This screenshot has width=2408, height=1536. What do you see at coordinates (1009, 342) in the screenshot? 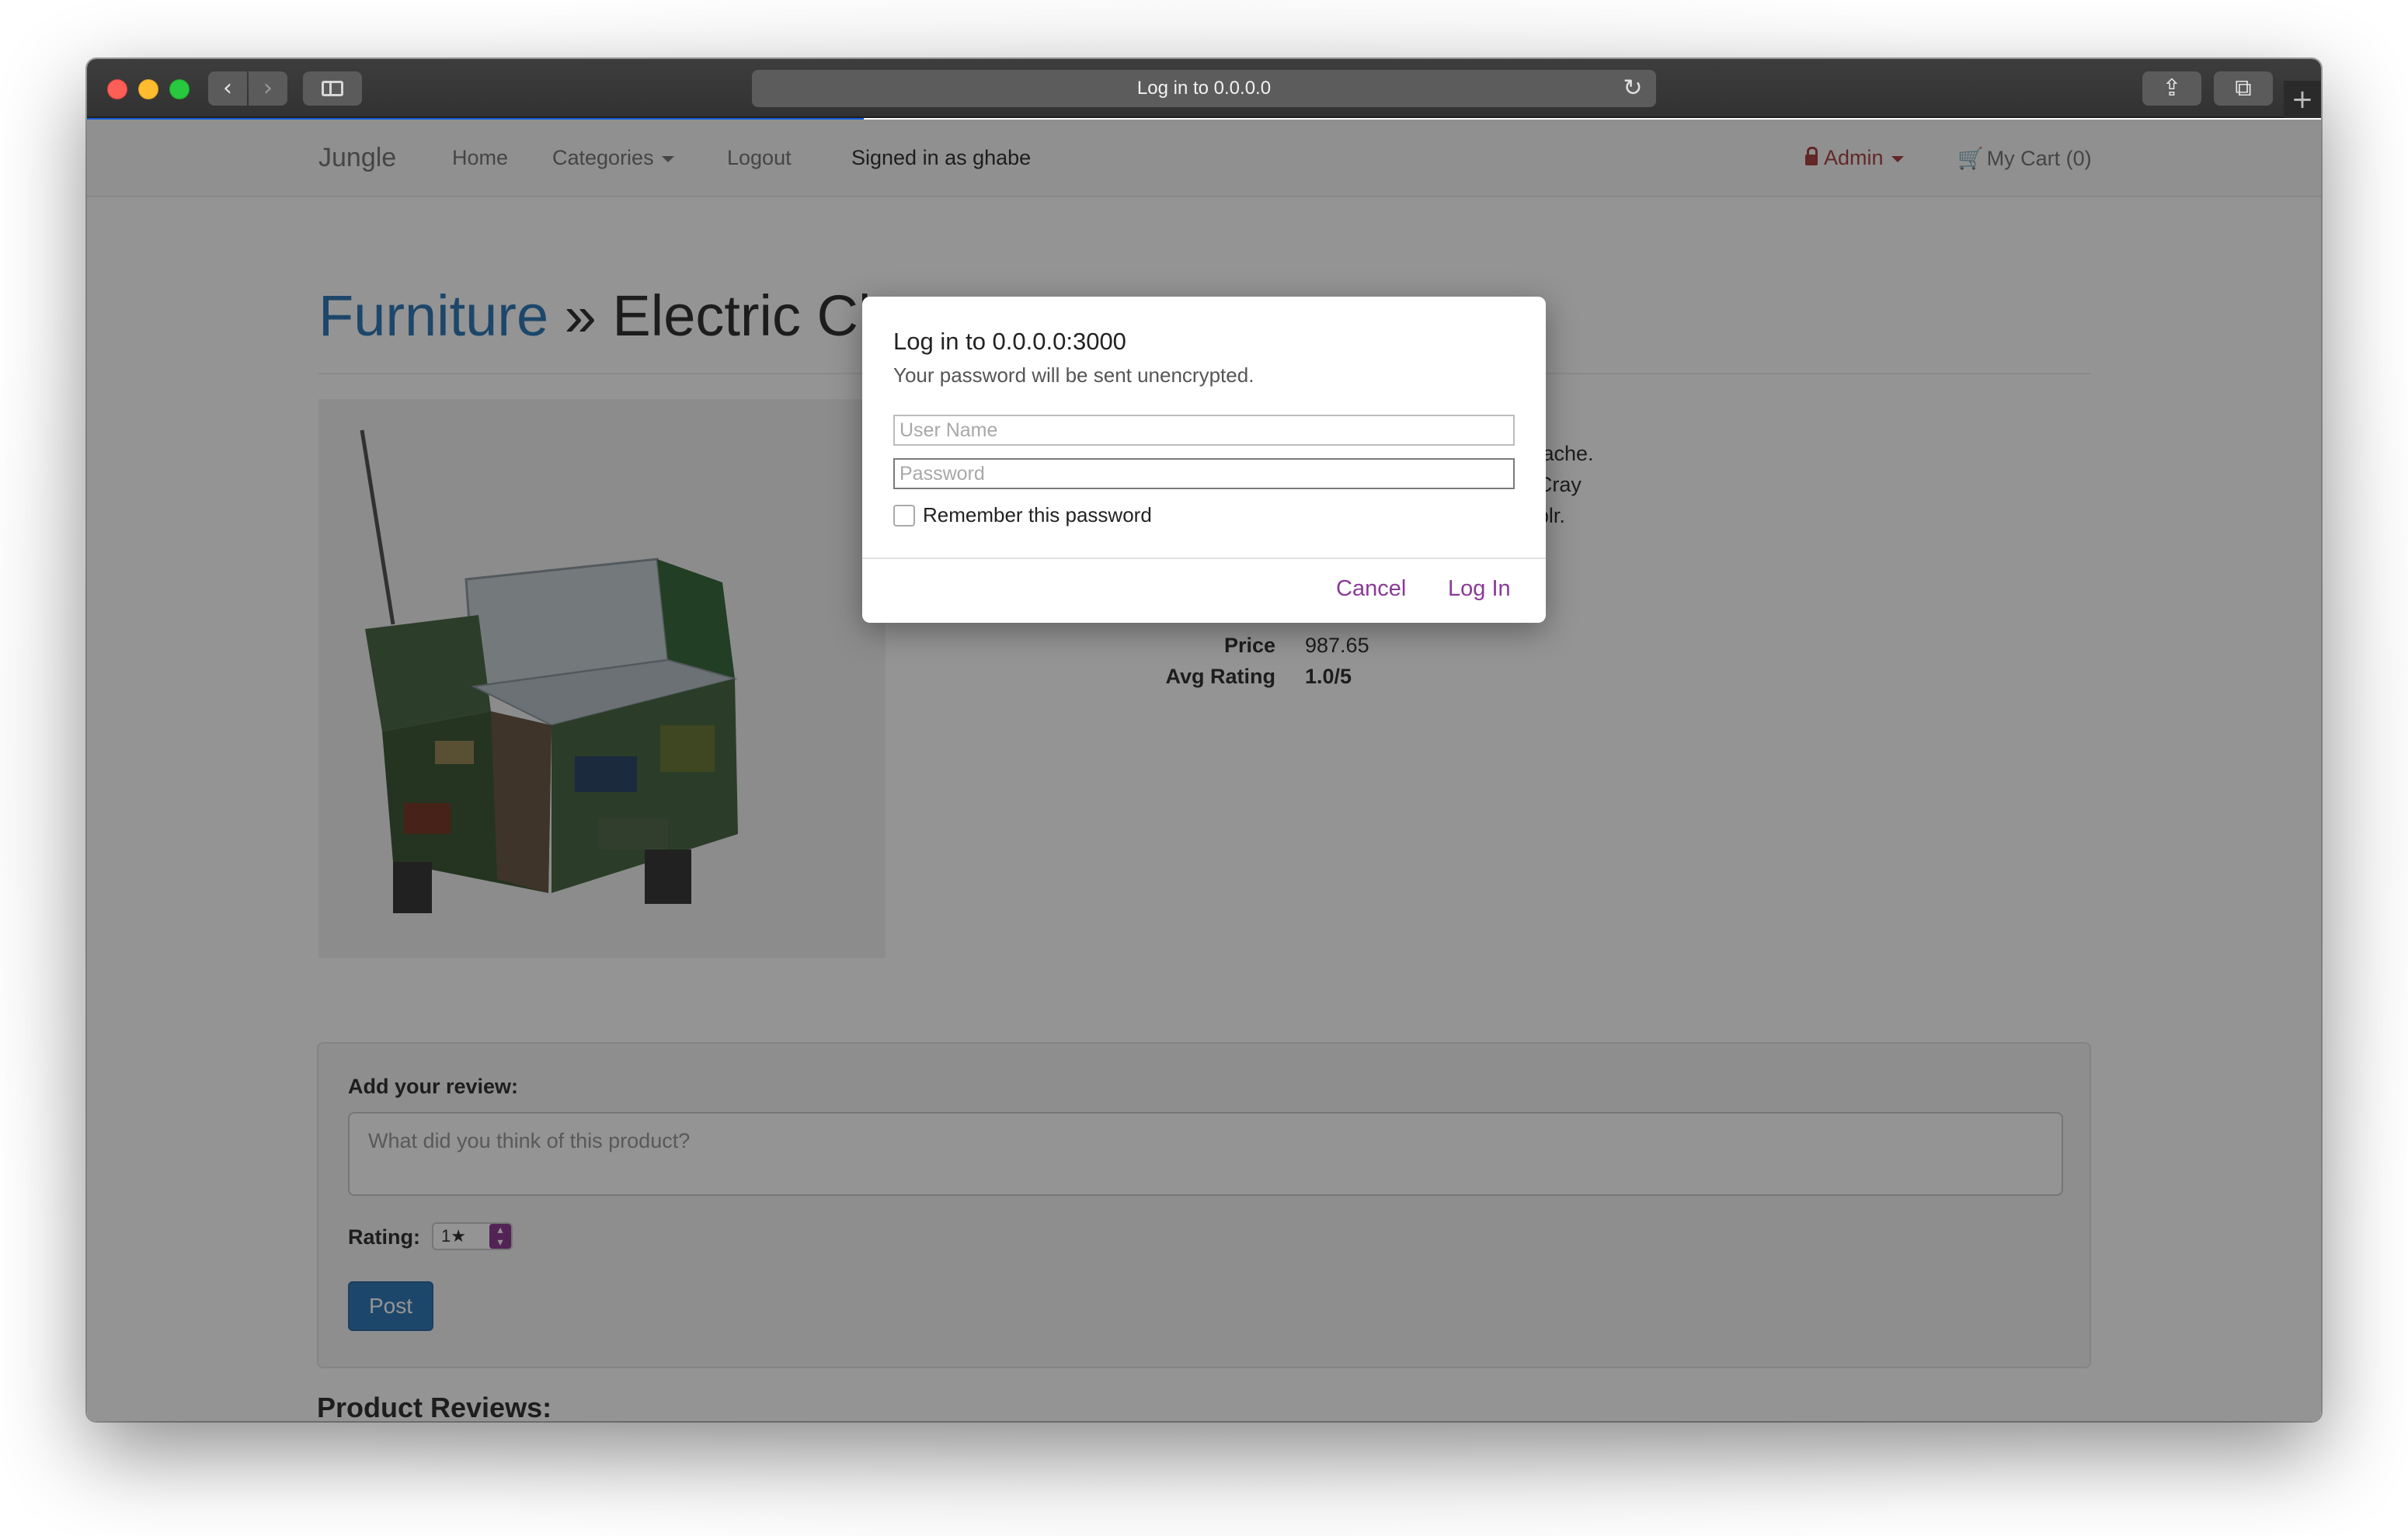
I see `dialog-title: Log in to 0.0.0.0:3000` at bounding box center [1009, 342].